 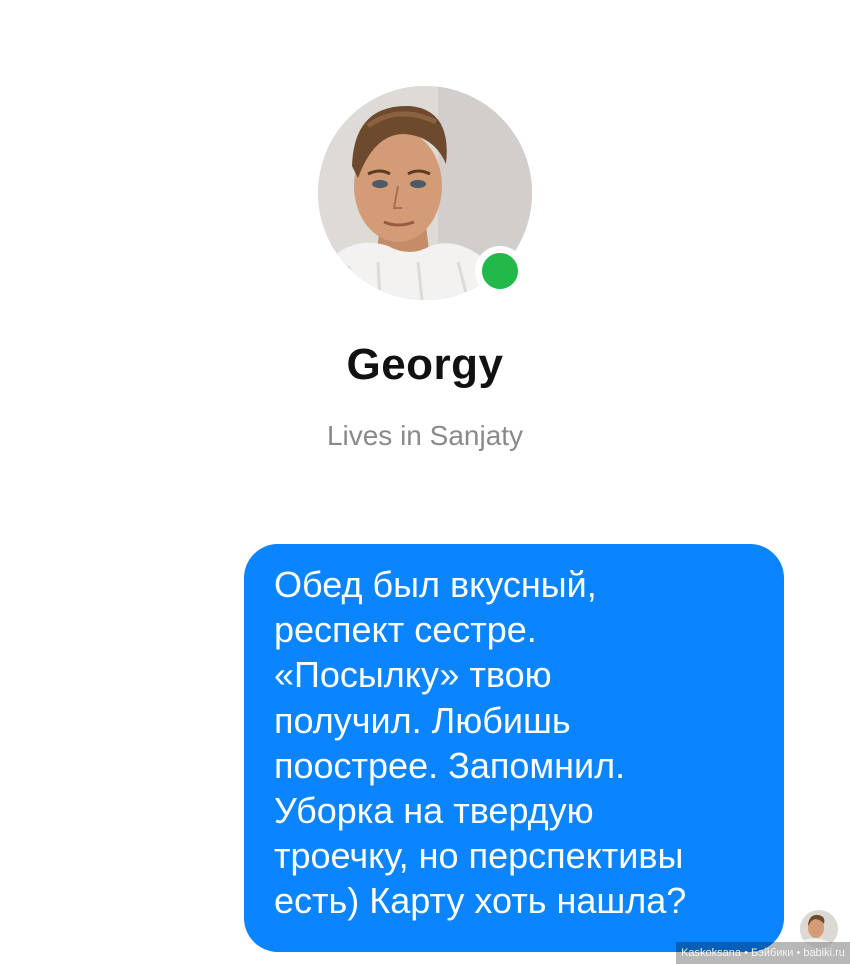 What do you see at coordinates (435, 584) in the screenshot?
I see `message-line: Обед был вкусный,` at bounding box center [435, 584].